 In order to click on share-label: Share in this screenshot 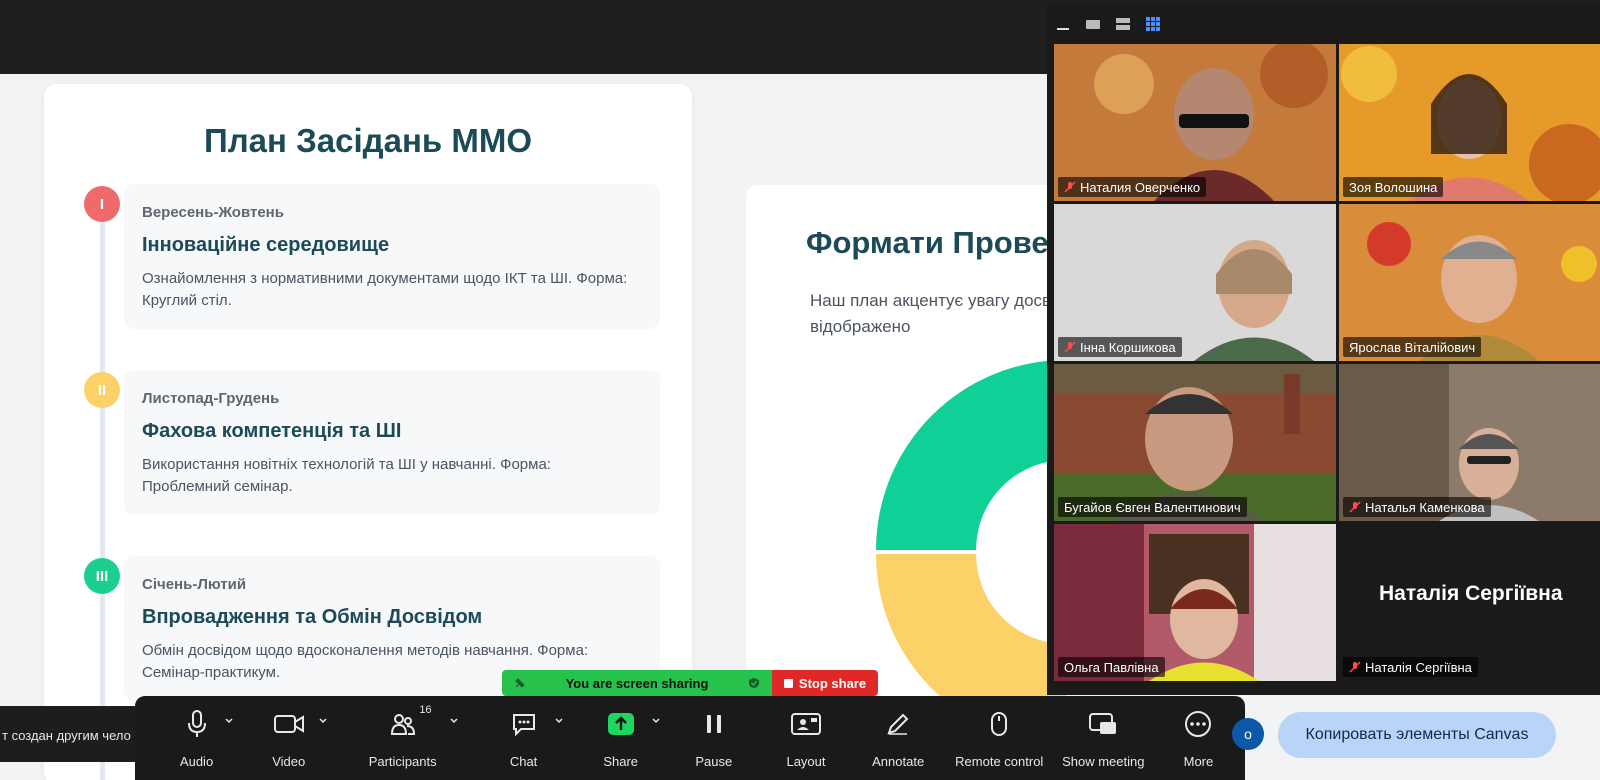, I will do `click(621, 761)`.